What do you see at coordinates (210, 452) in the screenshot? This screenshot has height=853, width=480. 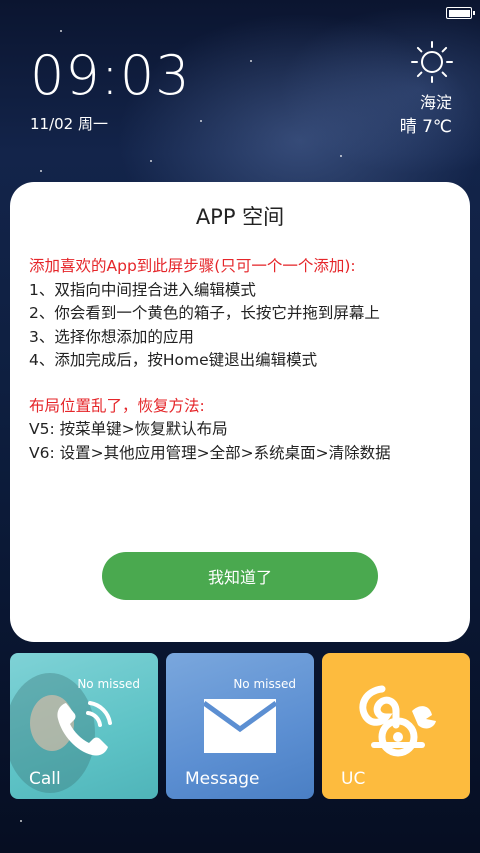 I see `restore-item: V6: 设置>其他应用管理>全部>系统桌面>清除数据` at bounding box center [210, 452].